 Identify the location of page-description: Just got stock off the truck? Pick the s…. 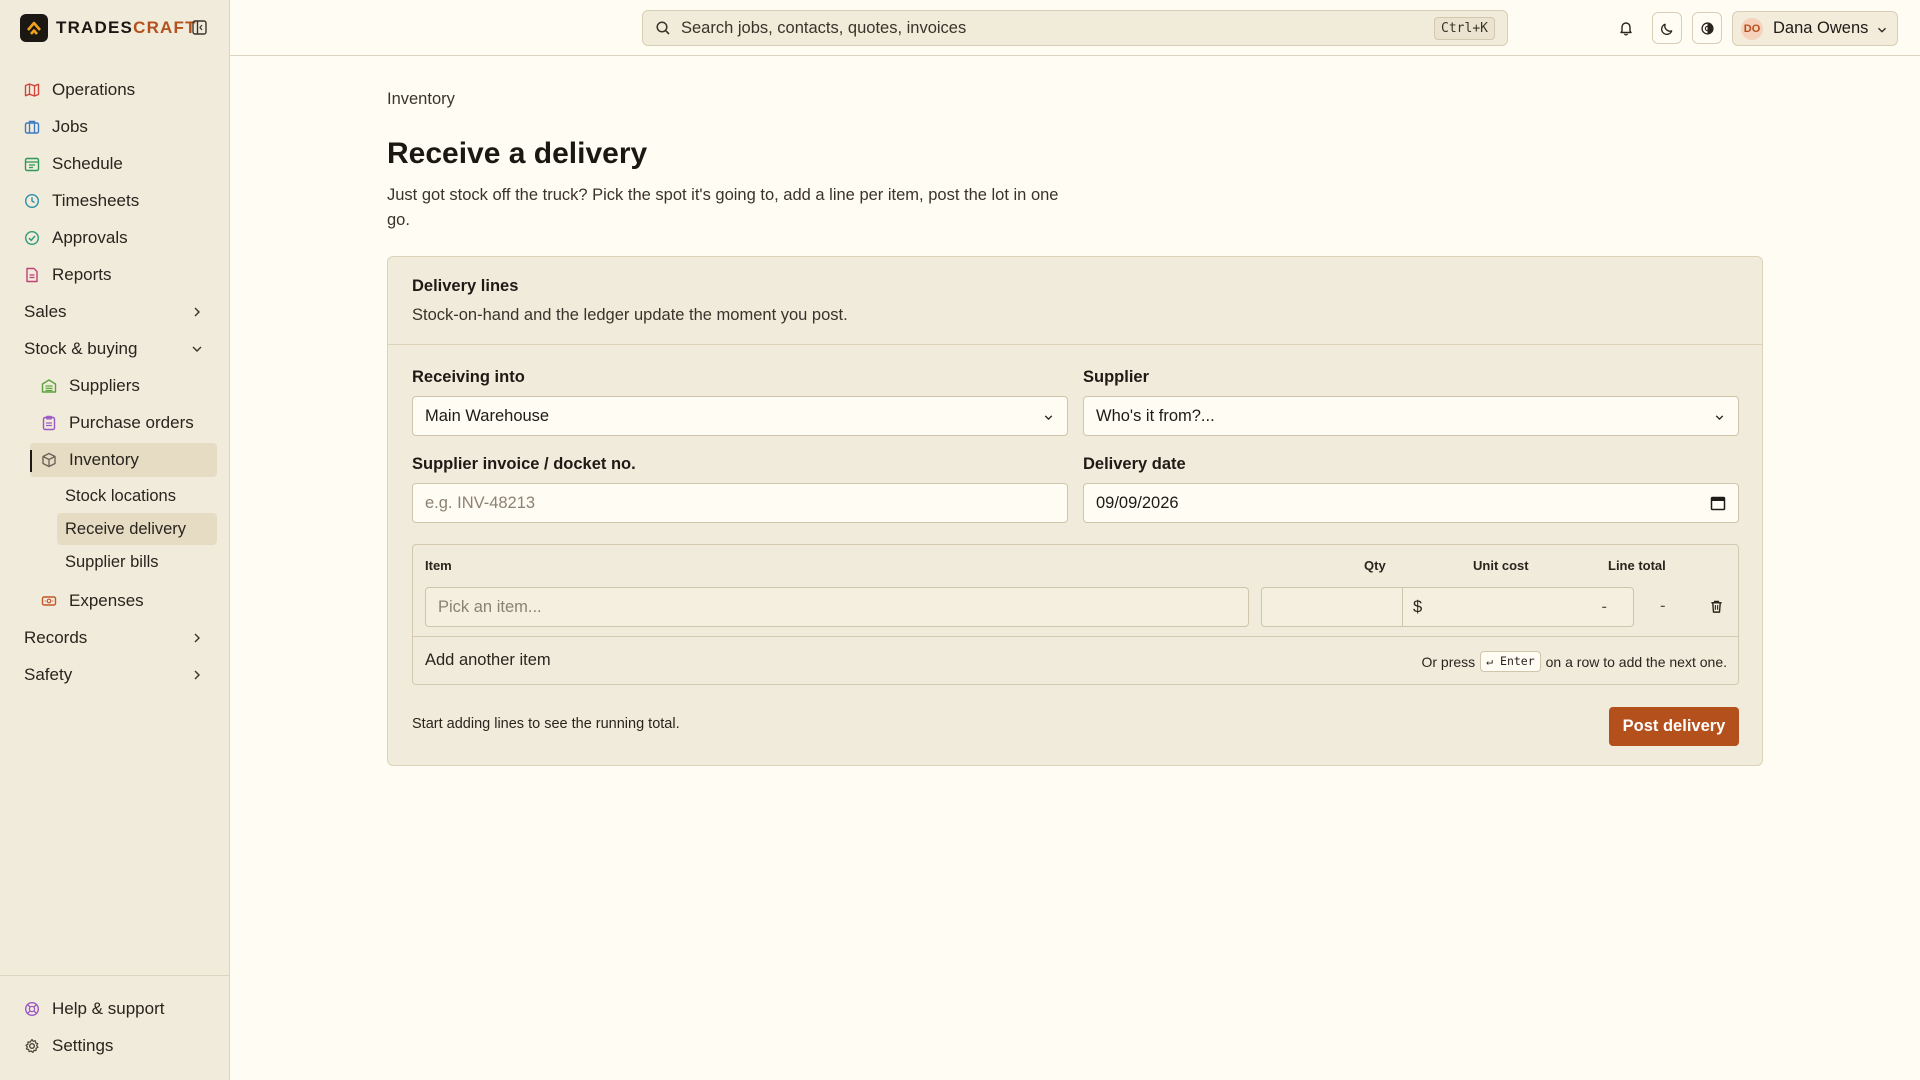
(723, 207).